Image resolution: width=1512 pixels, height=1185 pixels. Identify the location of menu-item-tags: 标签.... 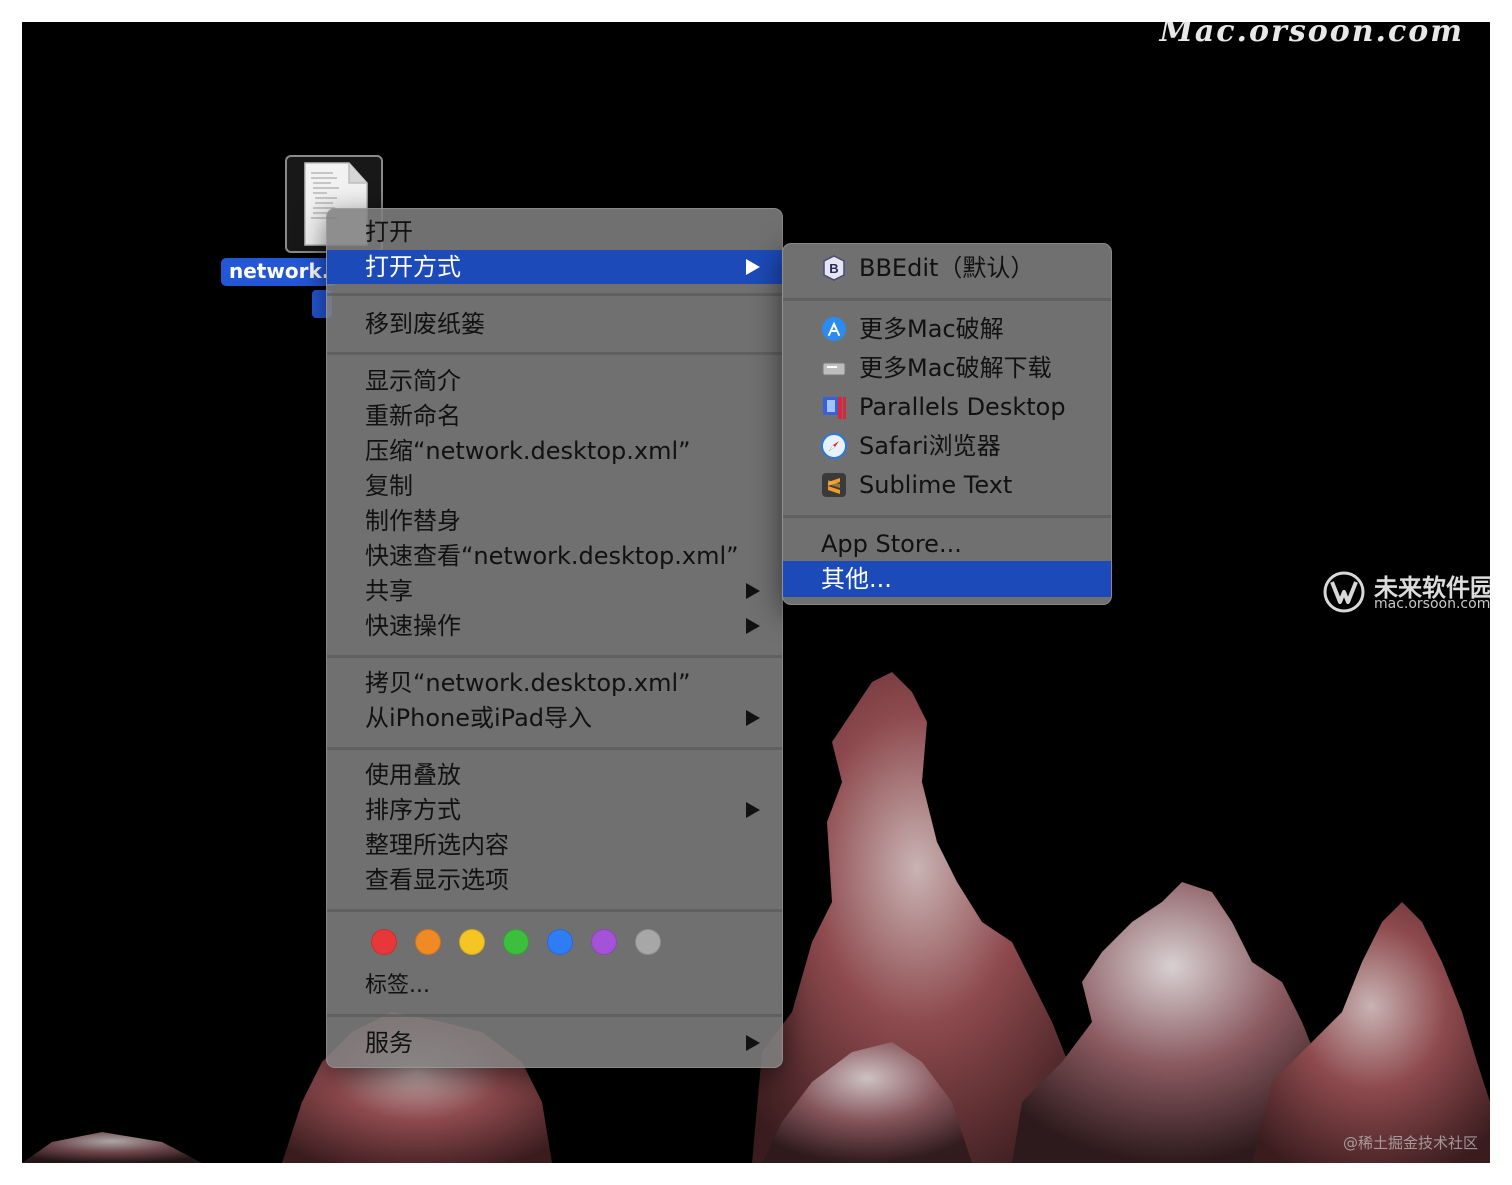
(554, 986).